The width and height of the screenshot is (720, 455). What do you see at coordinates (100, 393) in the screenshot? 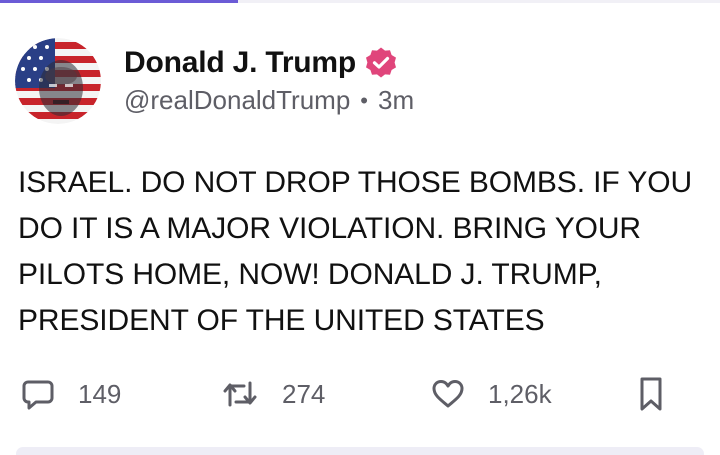
I see `reply-count: 149` at bounding box center [100, 393].